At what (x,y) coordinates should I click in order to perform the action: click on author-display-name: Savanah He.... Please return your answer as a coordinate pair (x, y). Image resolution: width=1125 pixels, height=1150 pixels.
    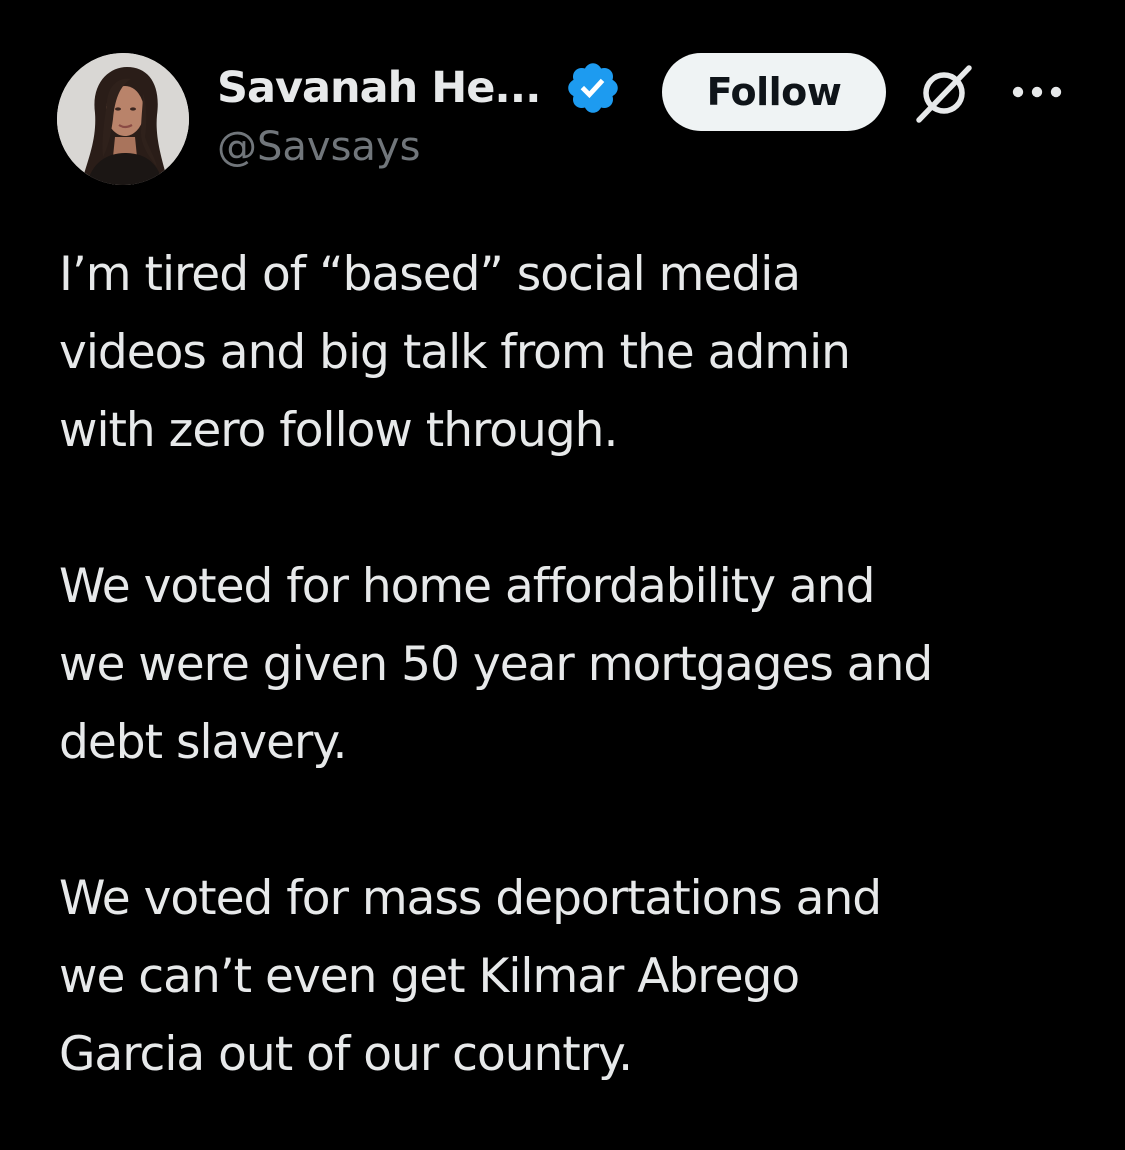
    Looking at the image, I should click on (379, 88).